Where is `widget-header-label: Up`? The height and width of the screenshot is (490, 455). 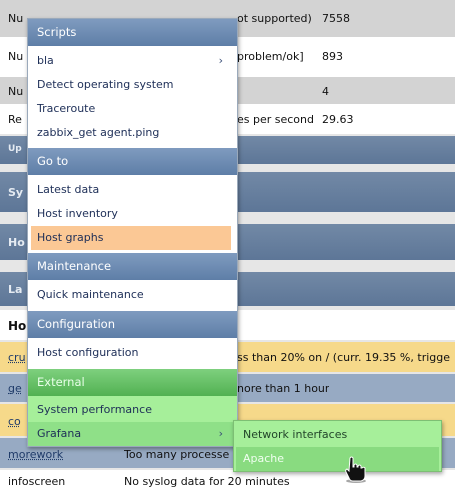 widget-header-label: Up is located at coordinates (15, 149).